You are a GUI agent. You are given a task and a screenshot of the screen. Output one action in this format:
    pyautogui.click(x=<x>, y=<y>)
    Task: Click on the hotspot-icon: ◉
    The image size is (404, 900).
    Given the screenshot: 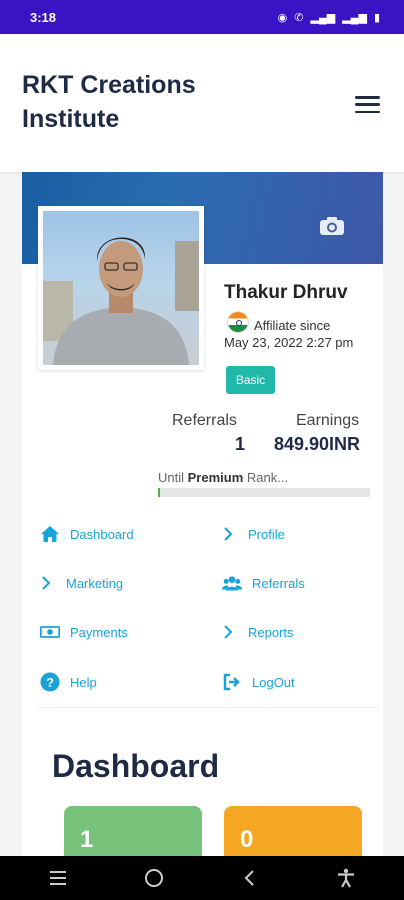 What is the action you would take?
    pyautogui.click(x=282, y=17)
    